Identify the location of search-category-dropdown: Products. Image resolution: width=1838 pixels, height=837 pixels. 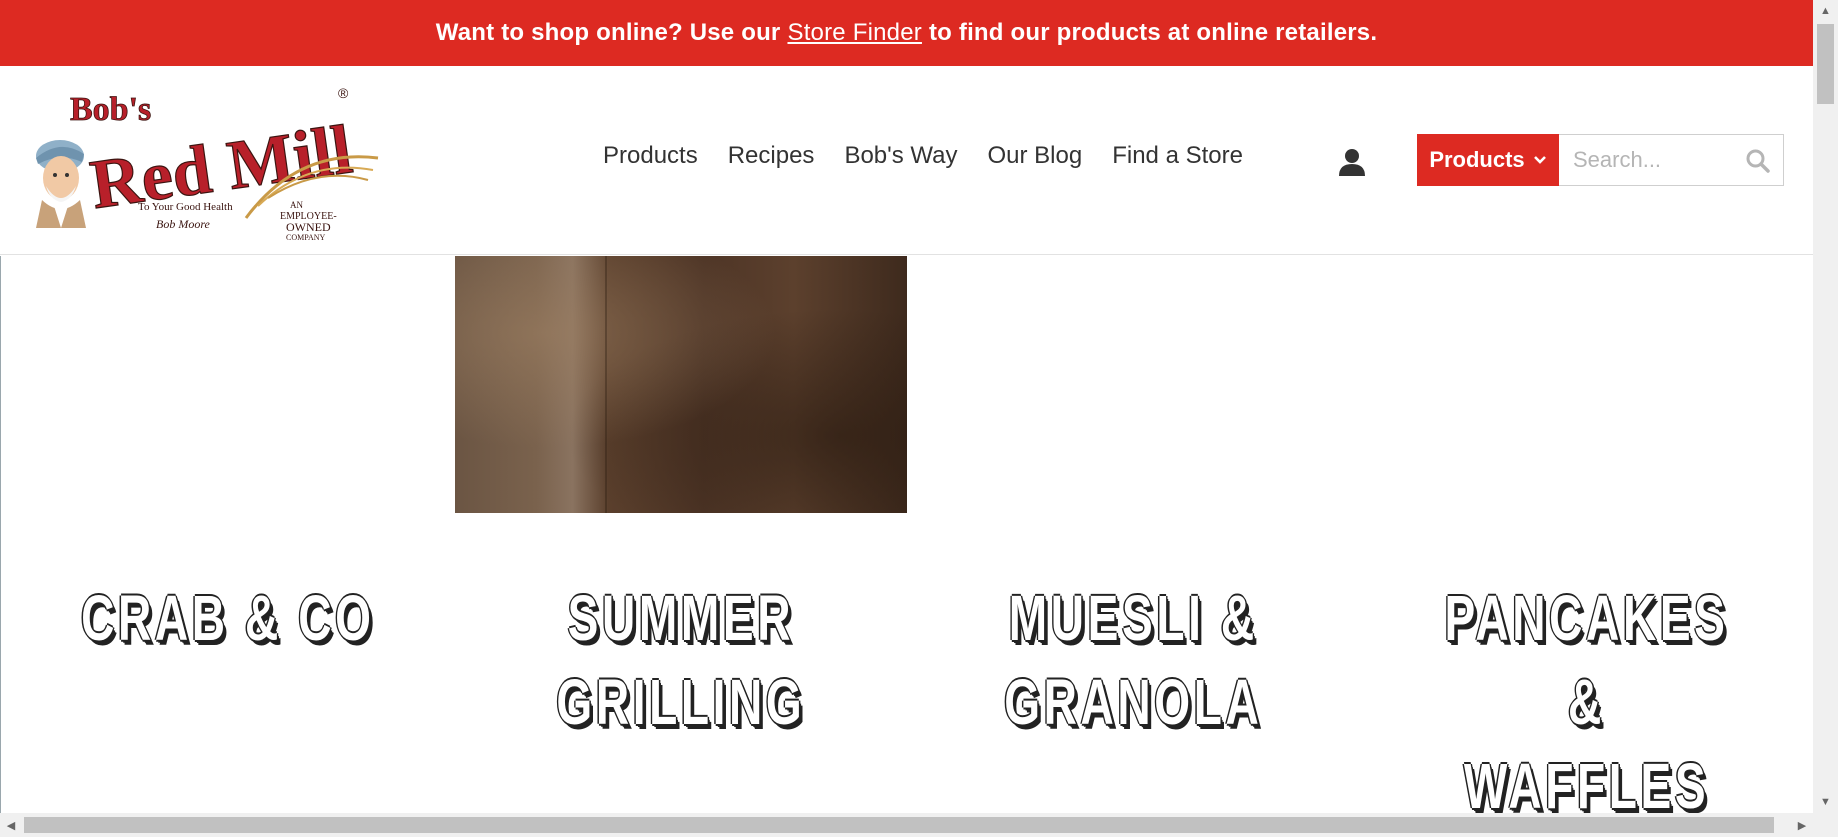
(1488, 160).